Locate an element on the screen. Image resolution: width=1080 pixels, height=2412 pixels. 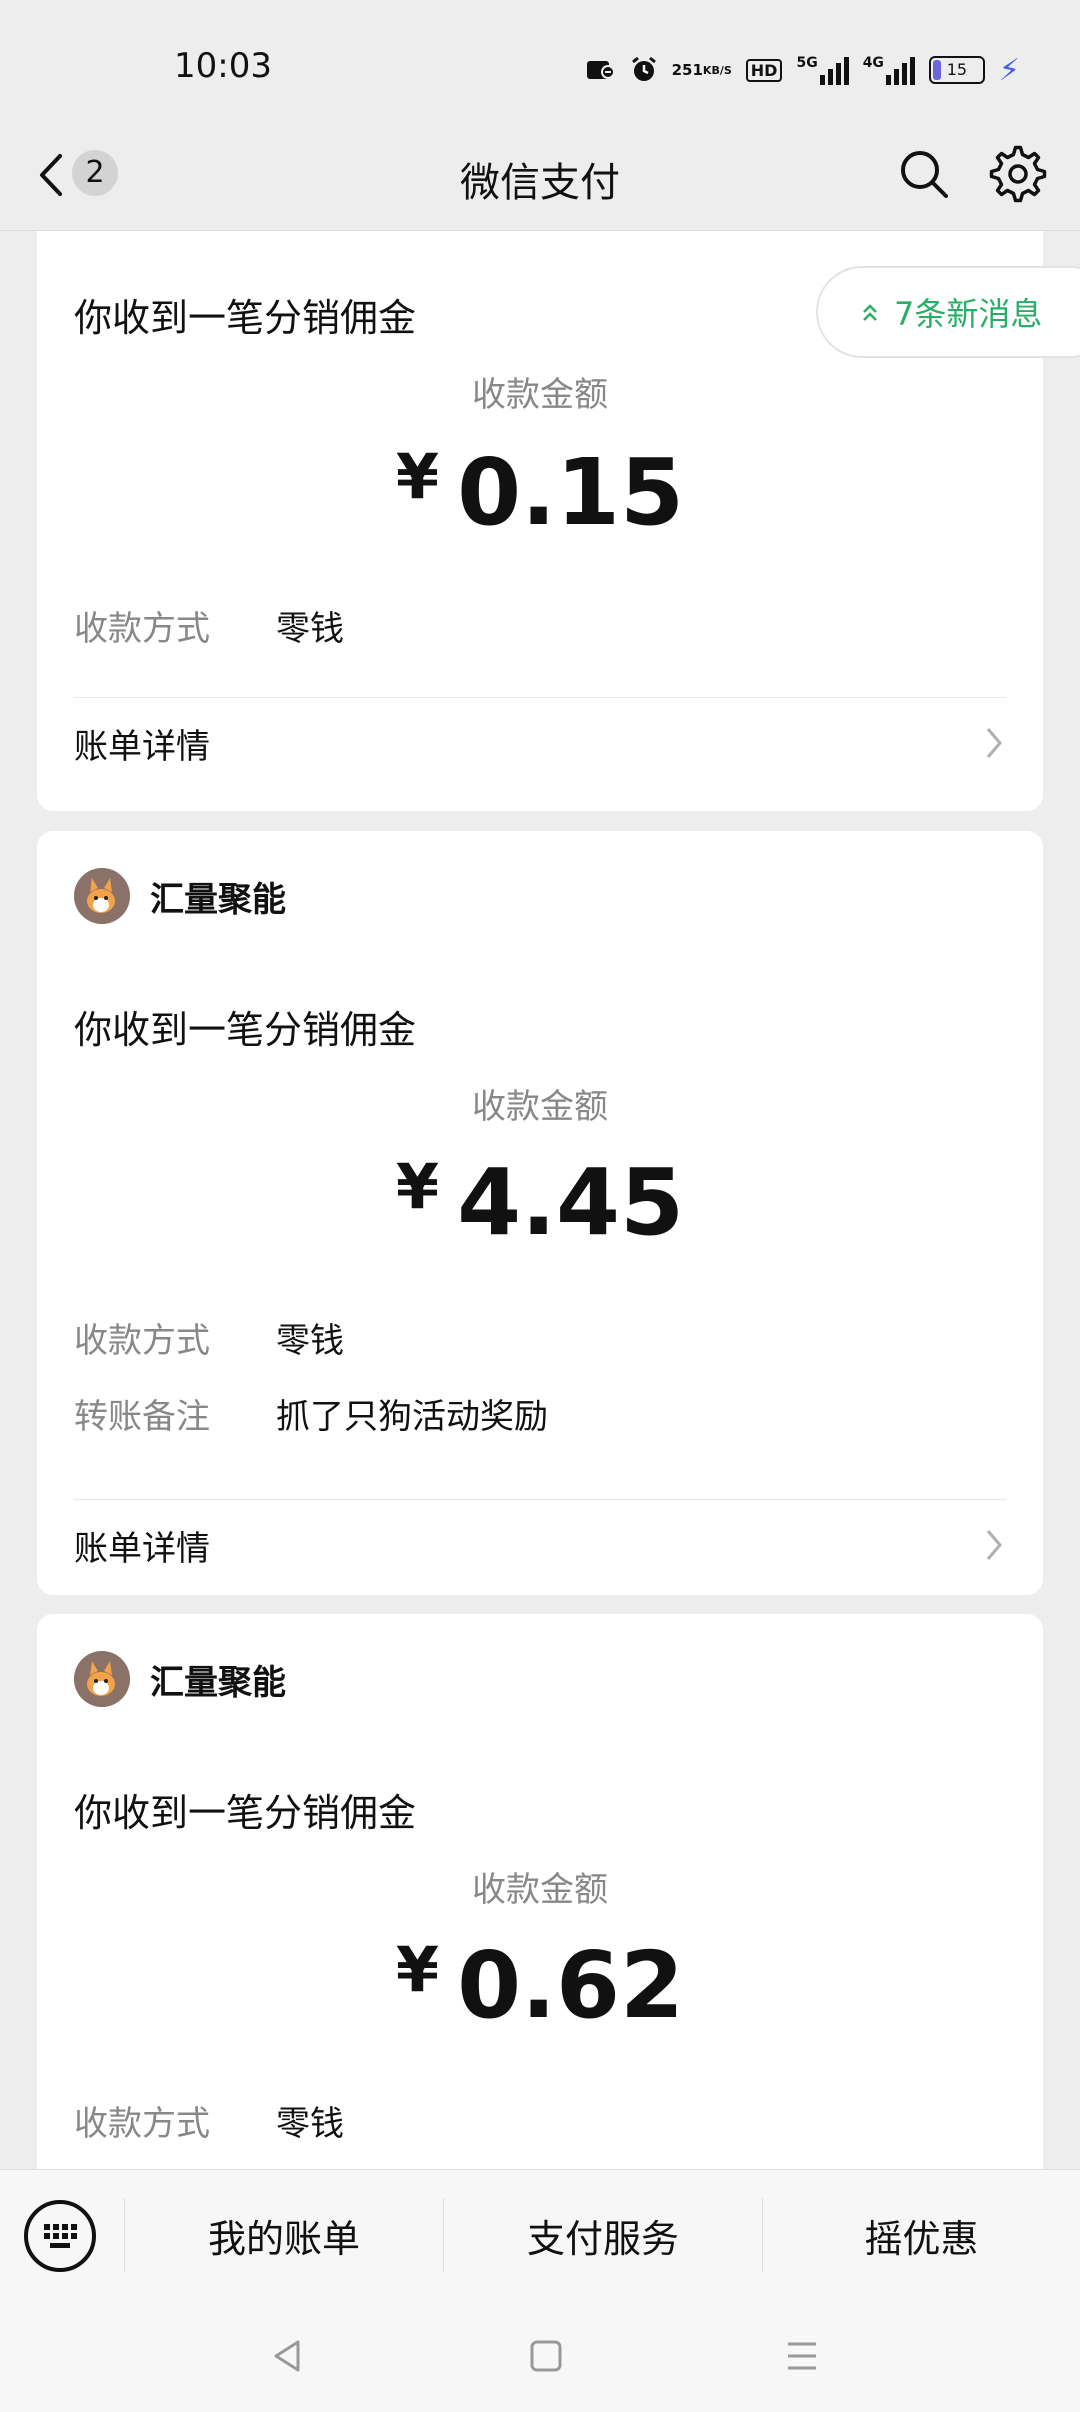
search-icon is located at coordinates (924, 174).